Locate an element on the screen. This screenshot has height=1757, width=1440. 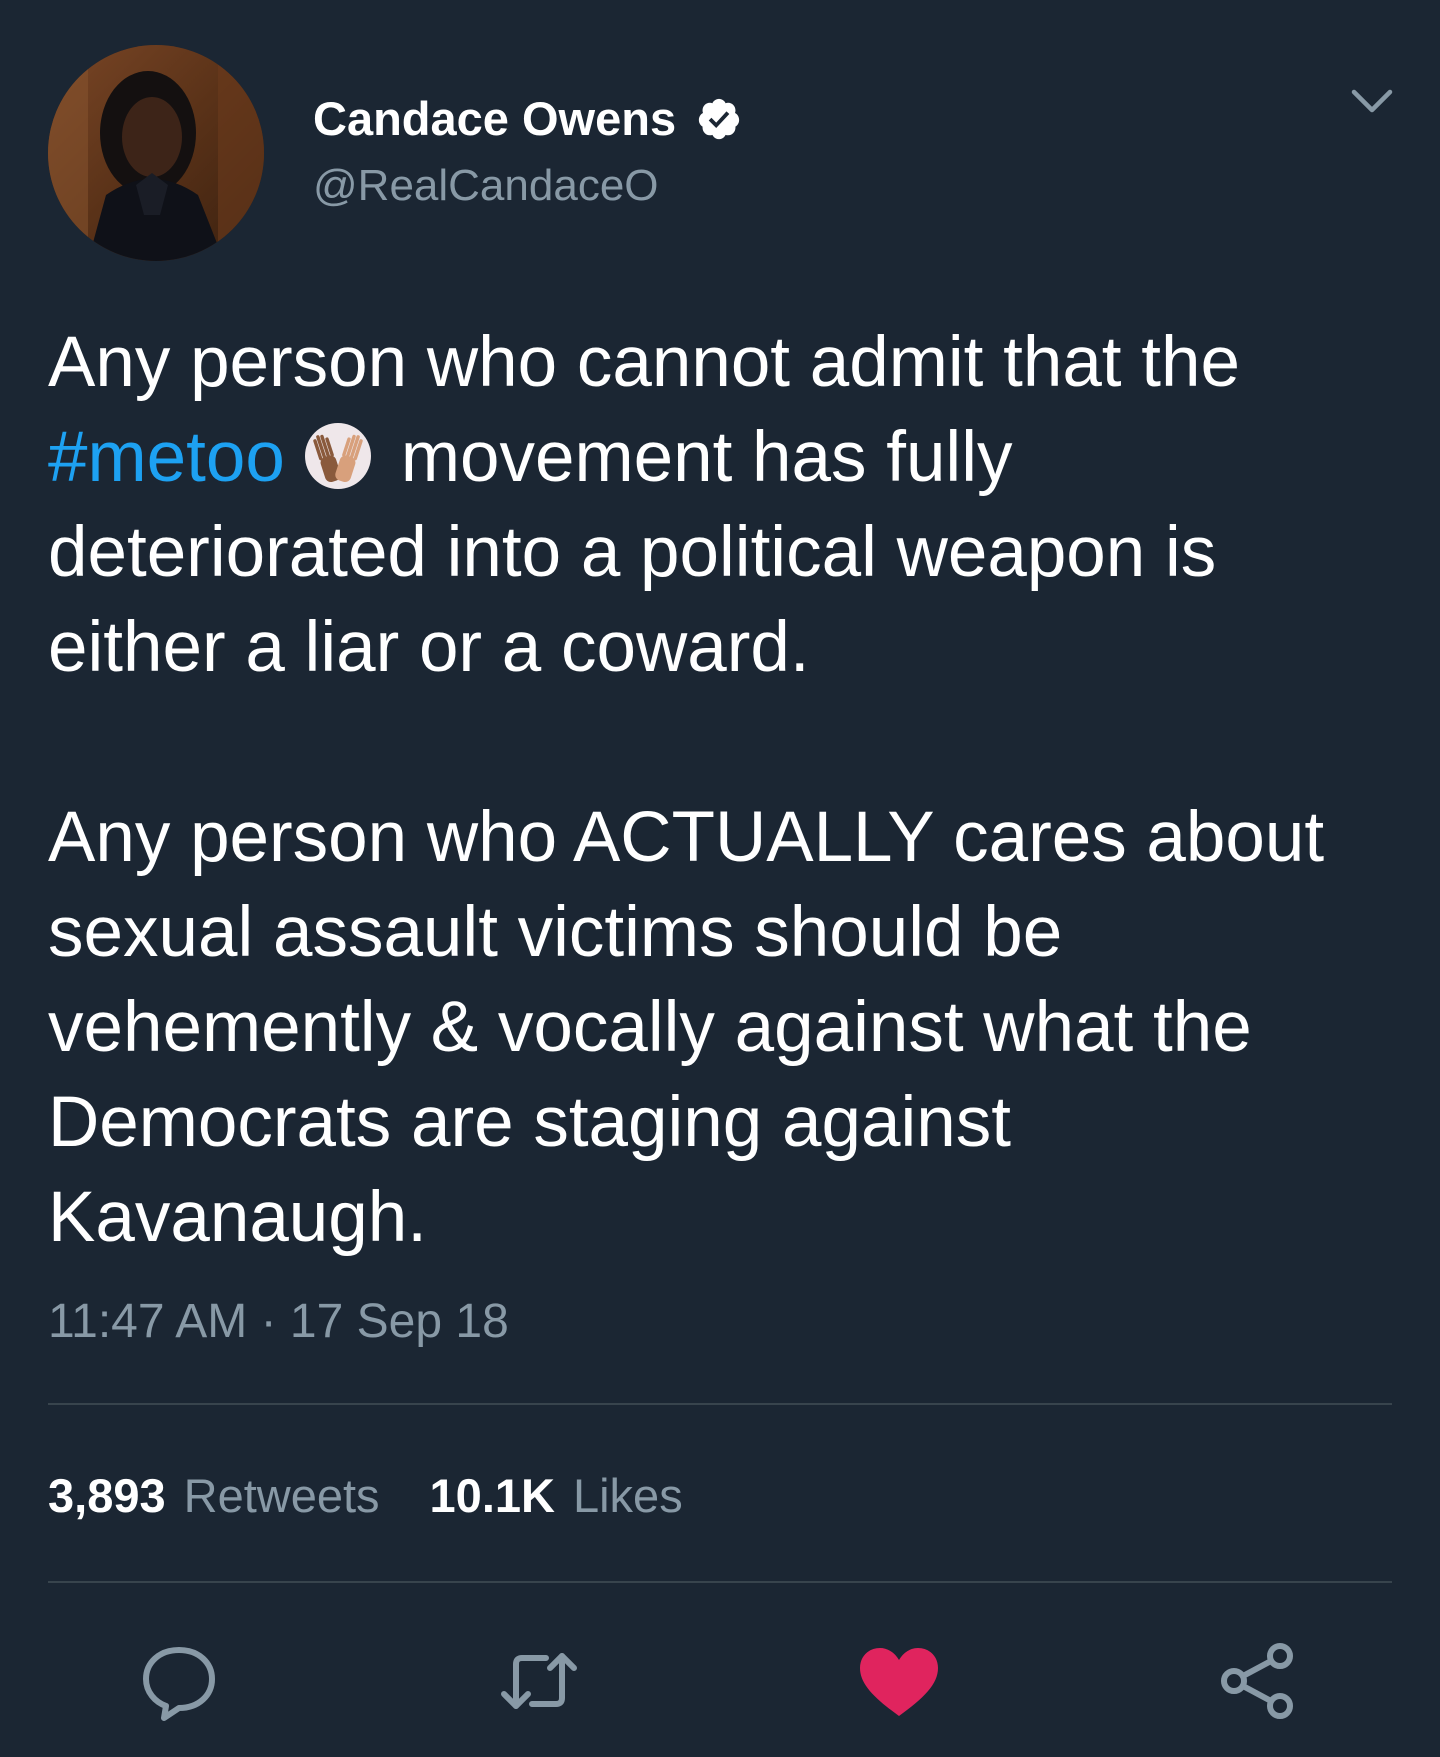
share-button is located at coordinates (1259, 1681).